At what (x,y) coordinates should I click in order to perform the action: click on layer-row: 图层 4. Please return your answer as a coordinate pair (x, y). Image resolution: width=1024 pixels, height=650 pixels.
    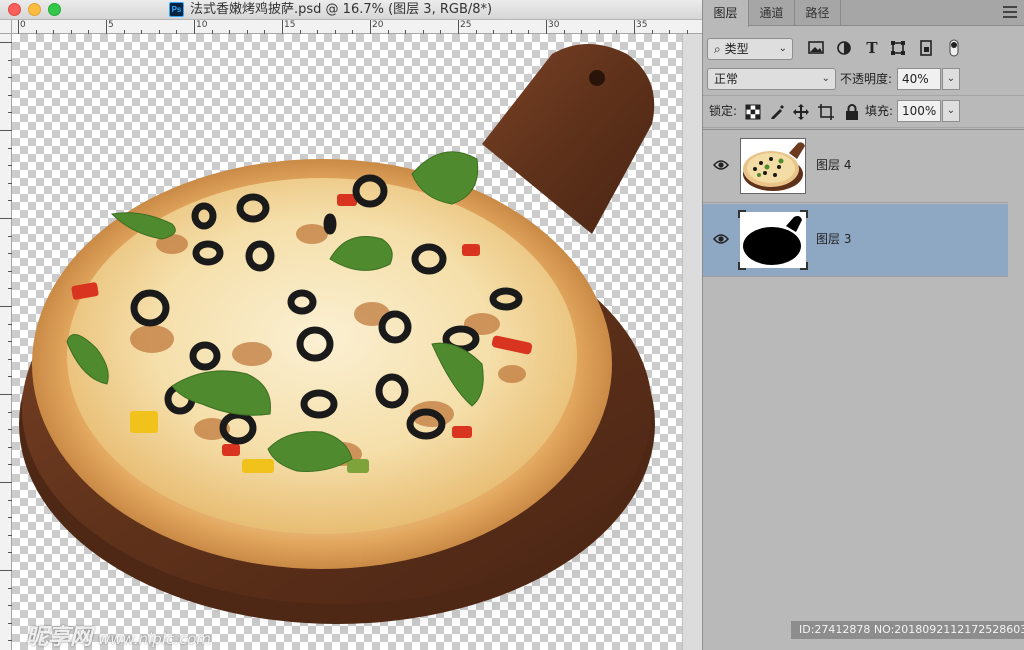
    Looking at the image, I should click on (855, 166).